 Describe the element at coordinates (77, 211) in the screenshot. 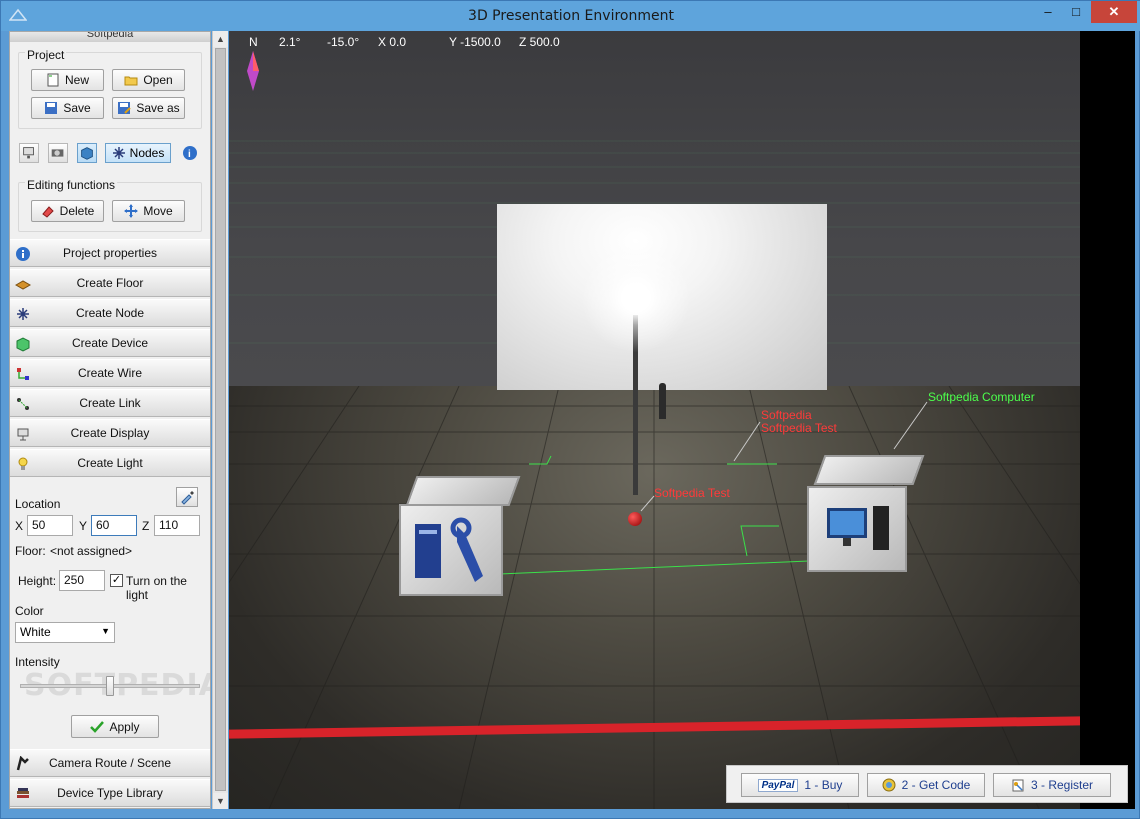

I see `delete-label: Delete` at that location.